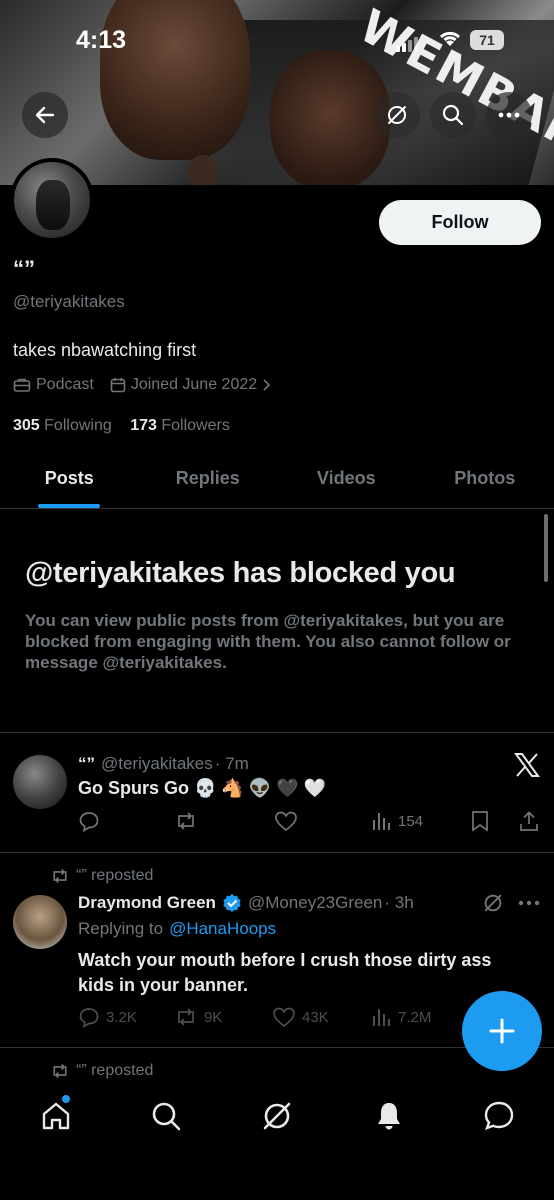  I want to click on profile-bio: takes nbawatching first, so click(105, 350).